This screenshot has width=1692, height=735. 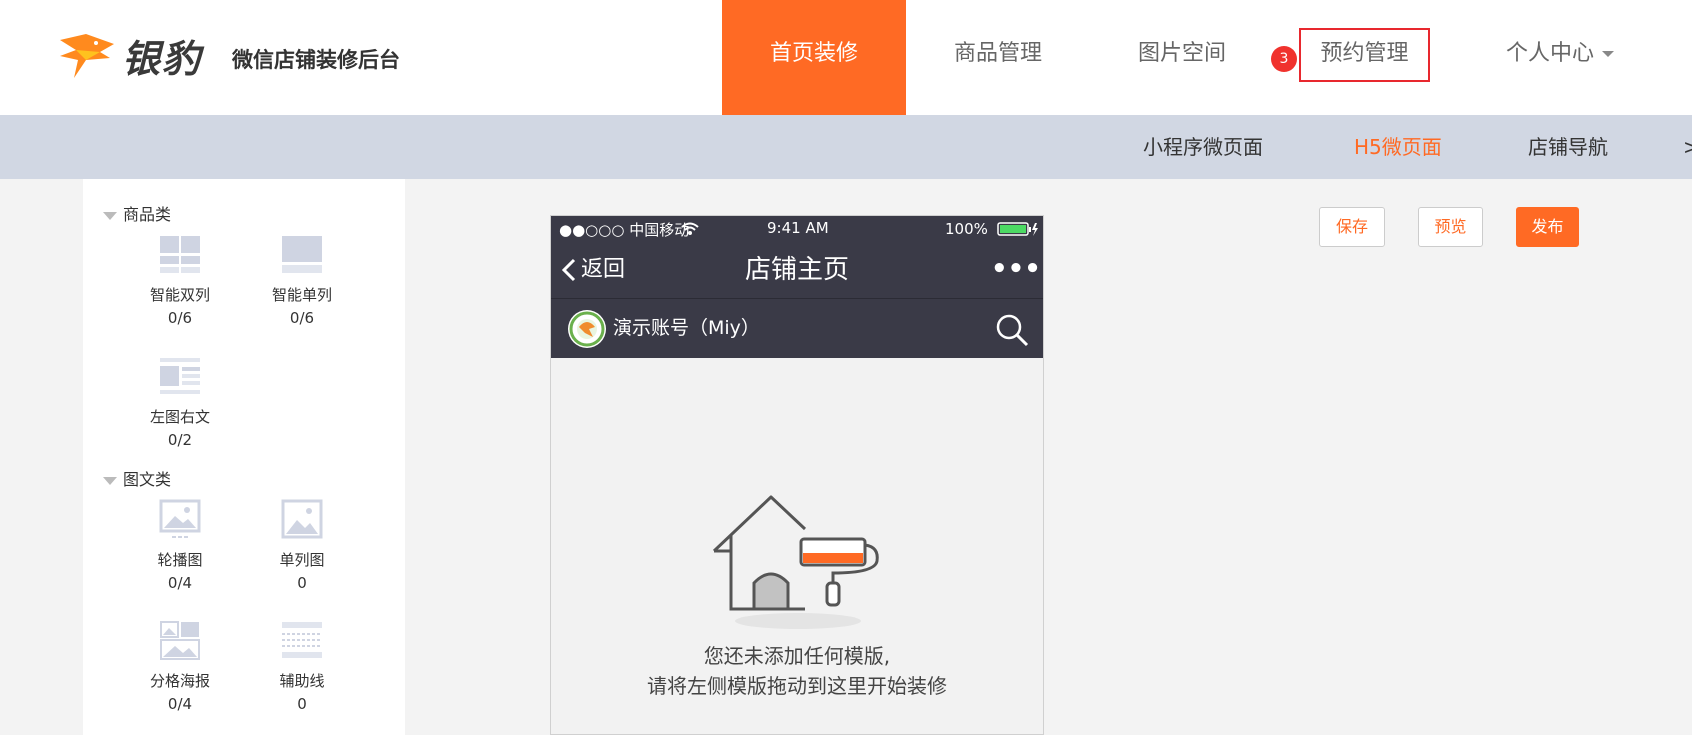 I want to click on wifi-icon, so click(x=690, y=228).